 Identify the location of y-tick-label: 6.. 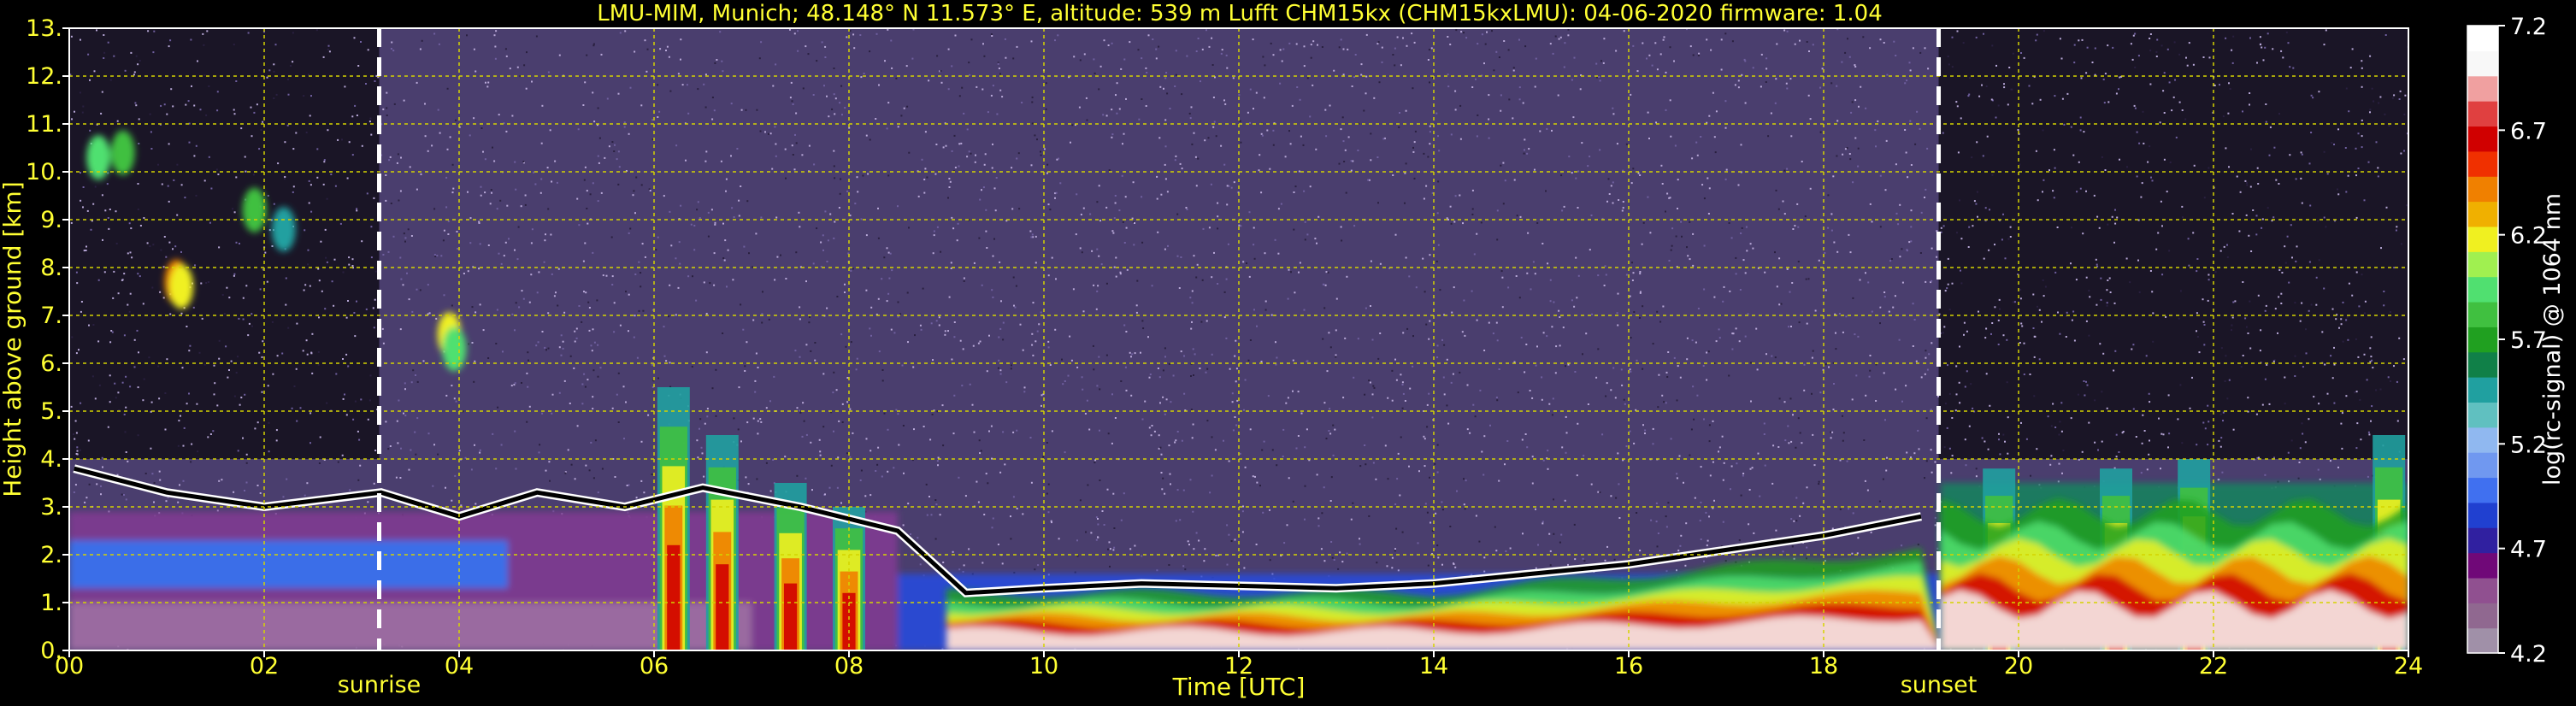
(51, 363).